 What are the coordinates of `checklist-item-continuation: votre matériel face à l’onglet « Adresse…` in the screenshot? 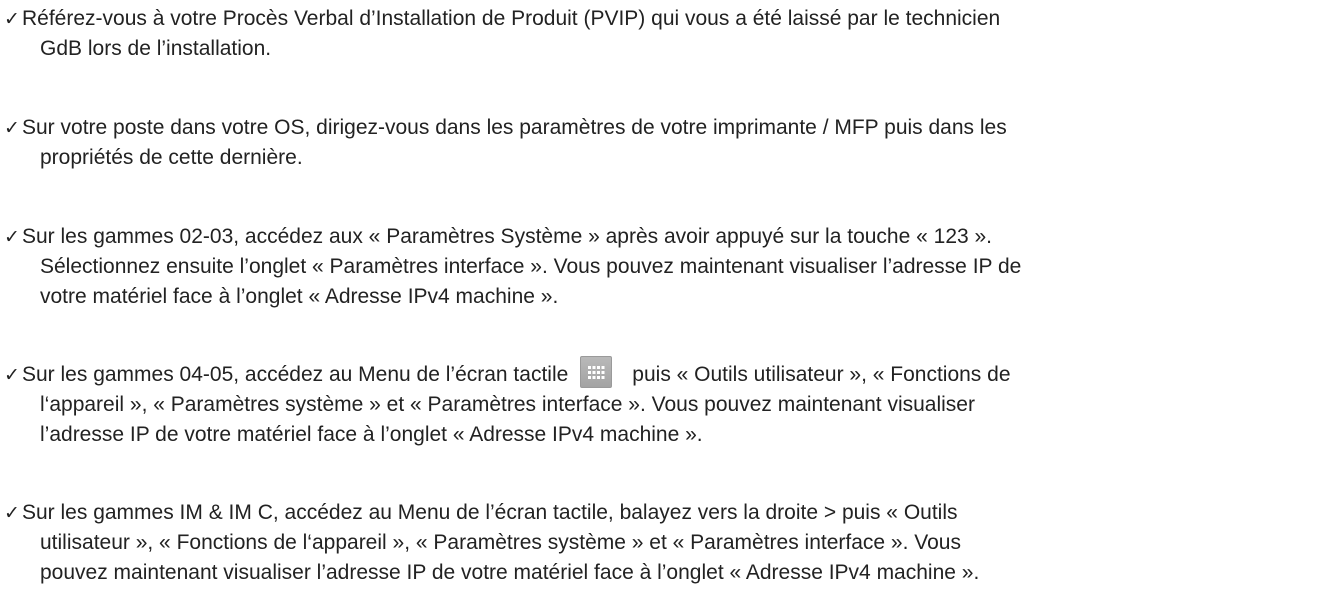 It's located at (299, 296).